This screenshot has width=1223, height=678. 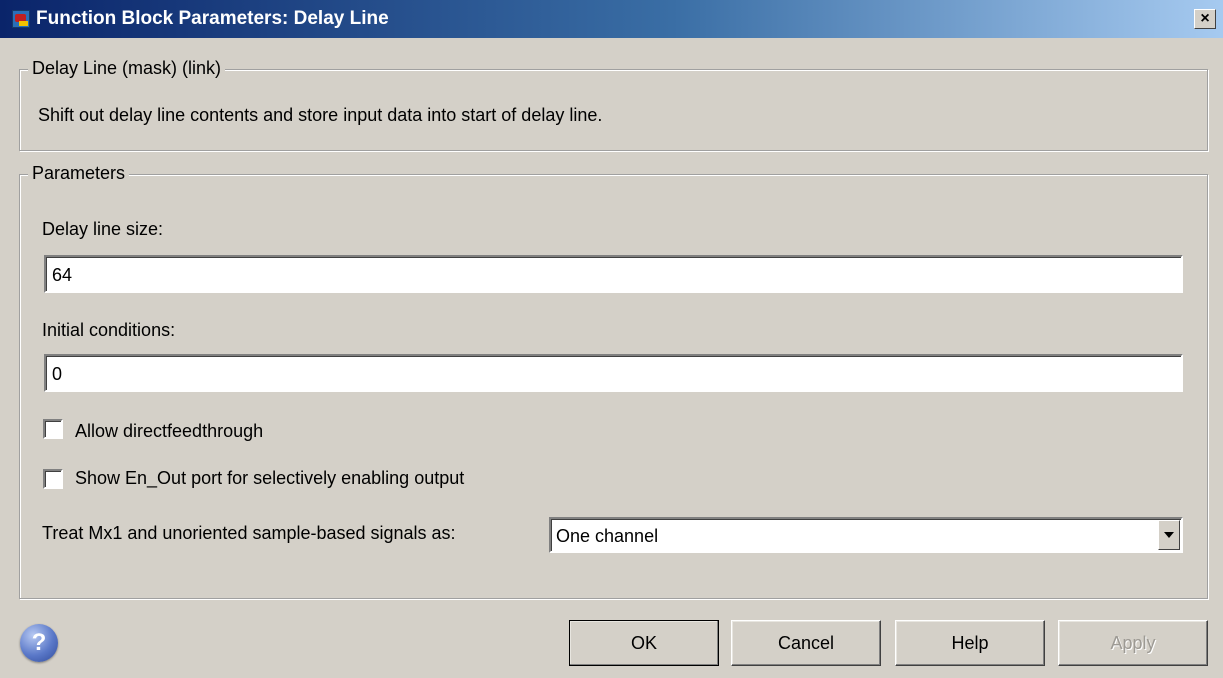 I want to click on title-bar: Function Block Parameters: Delay Line ×, so click(x=611, y=19).